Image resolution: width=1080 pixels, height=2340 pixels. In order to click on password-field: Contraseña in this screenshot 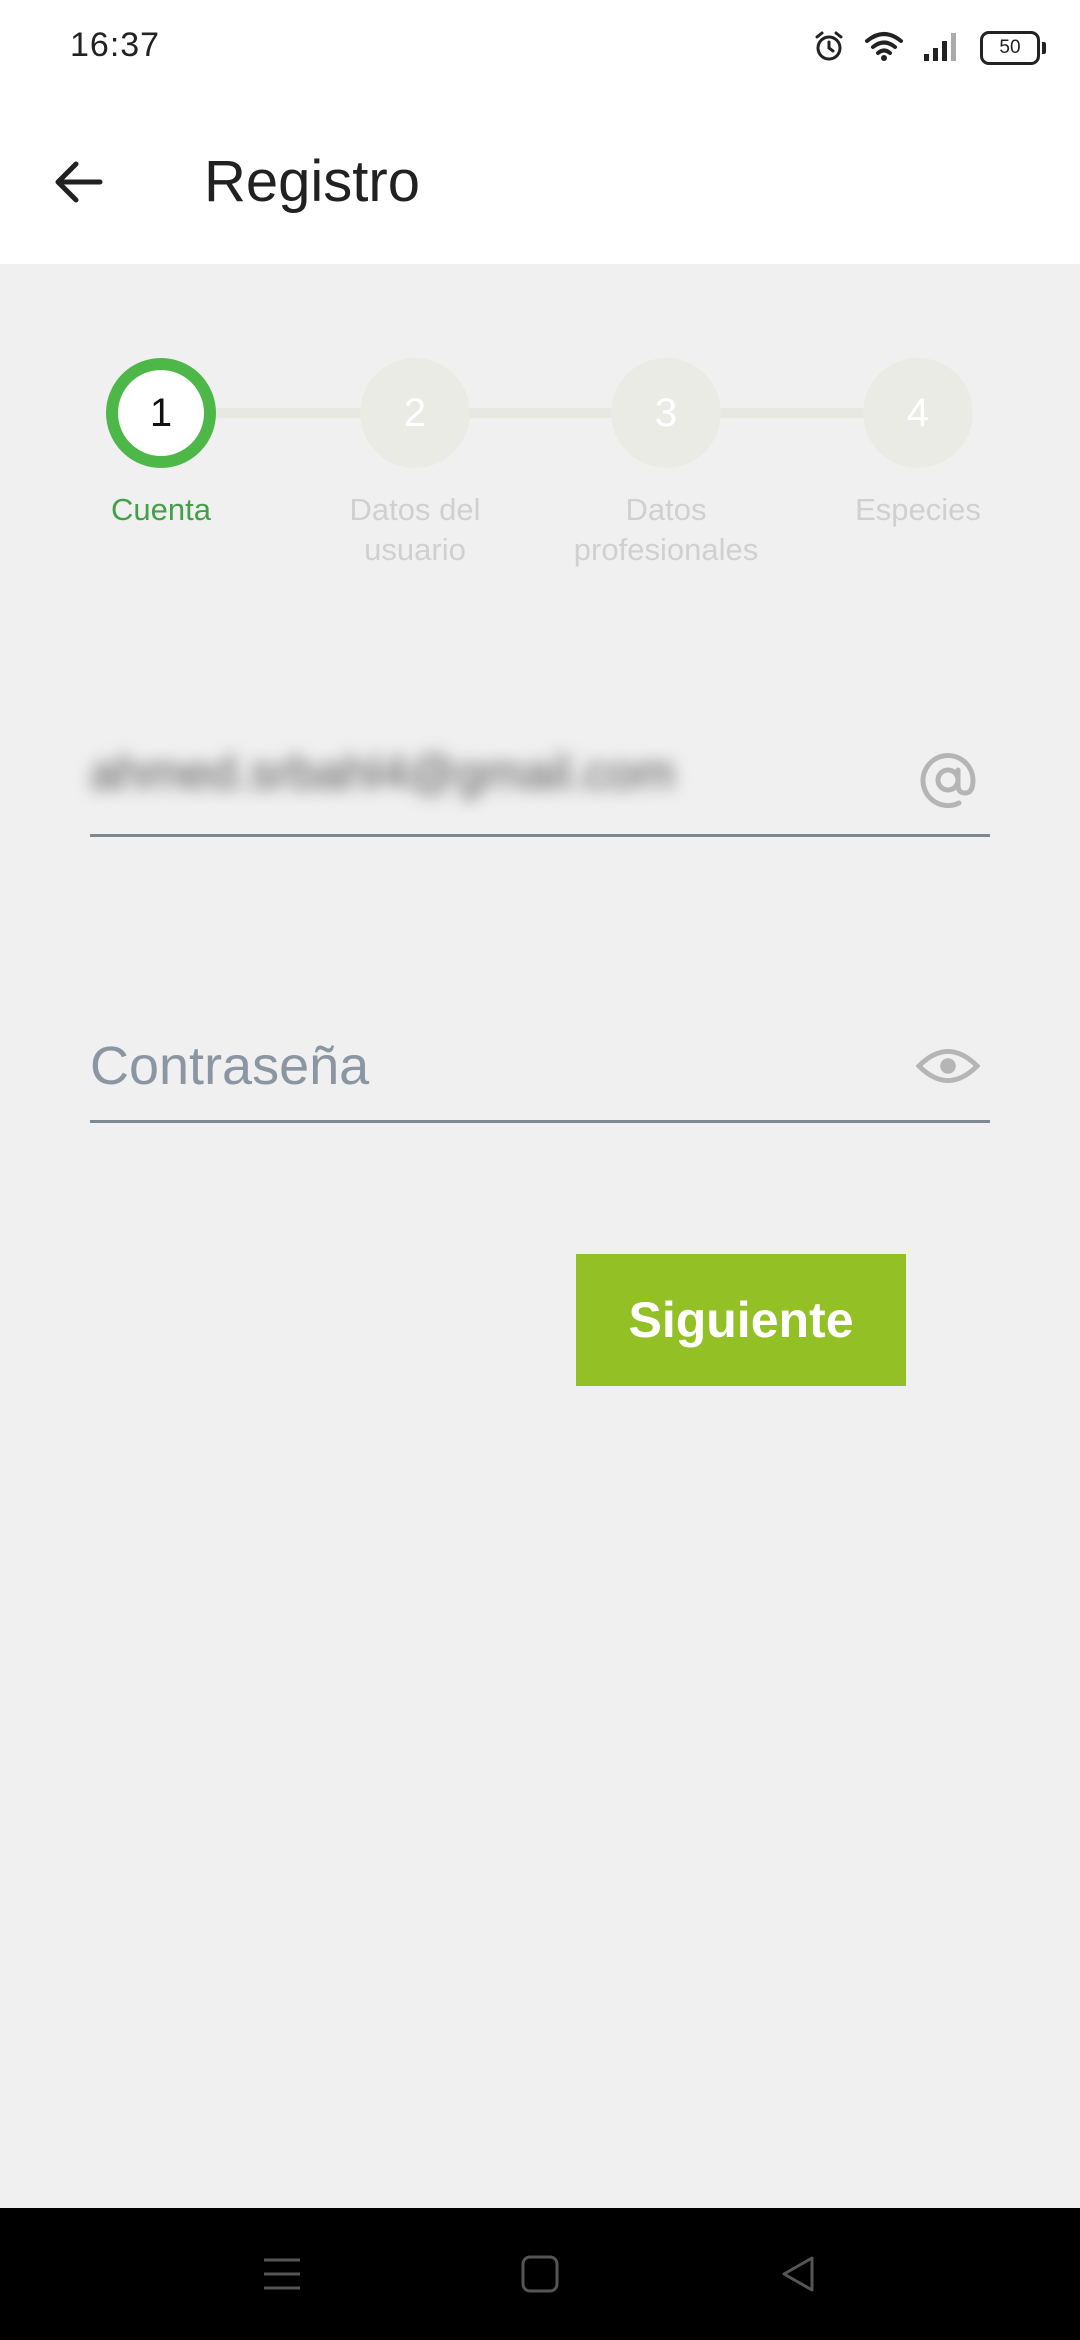, I will do `click(540, 1066)`.